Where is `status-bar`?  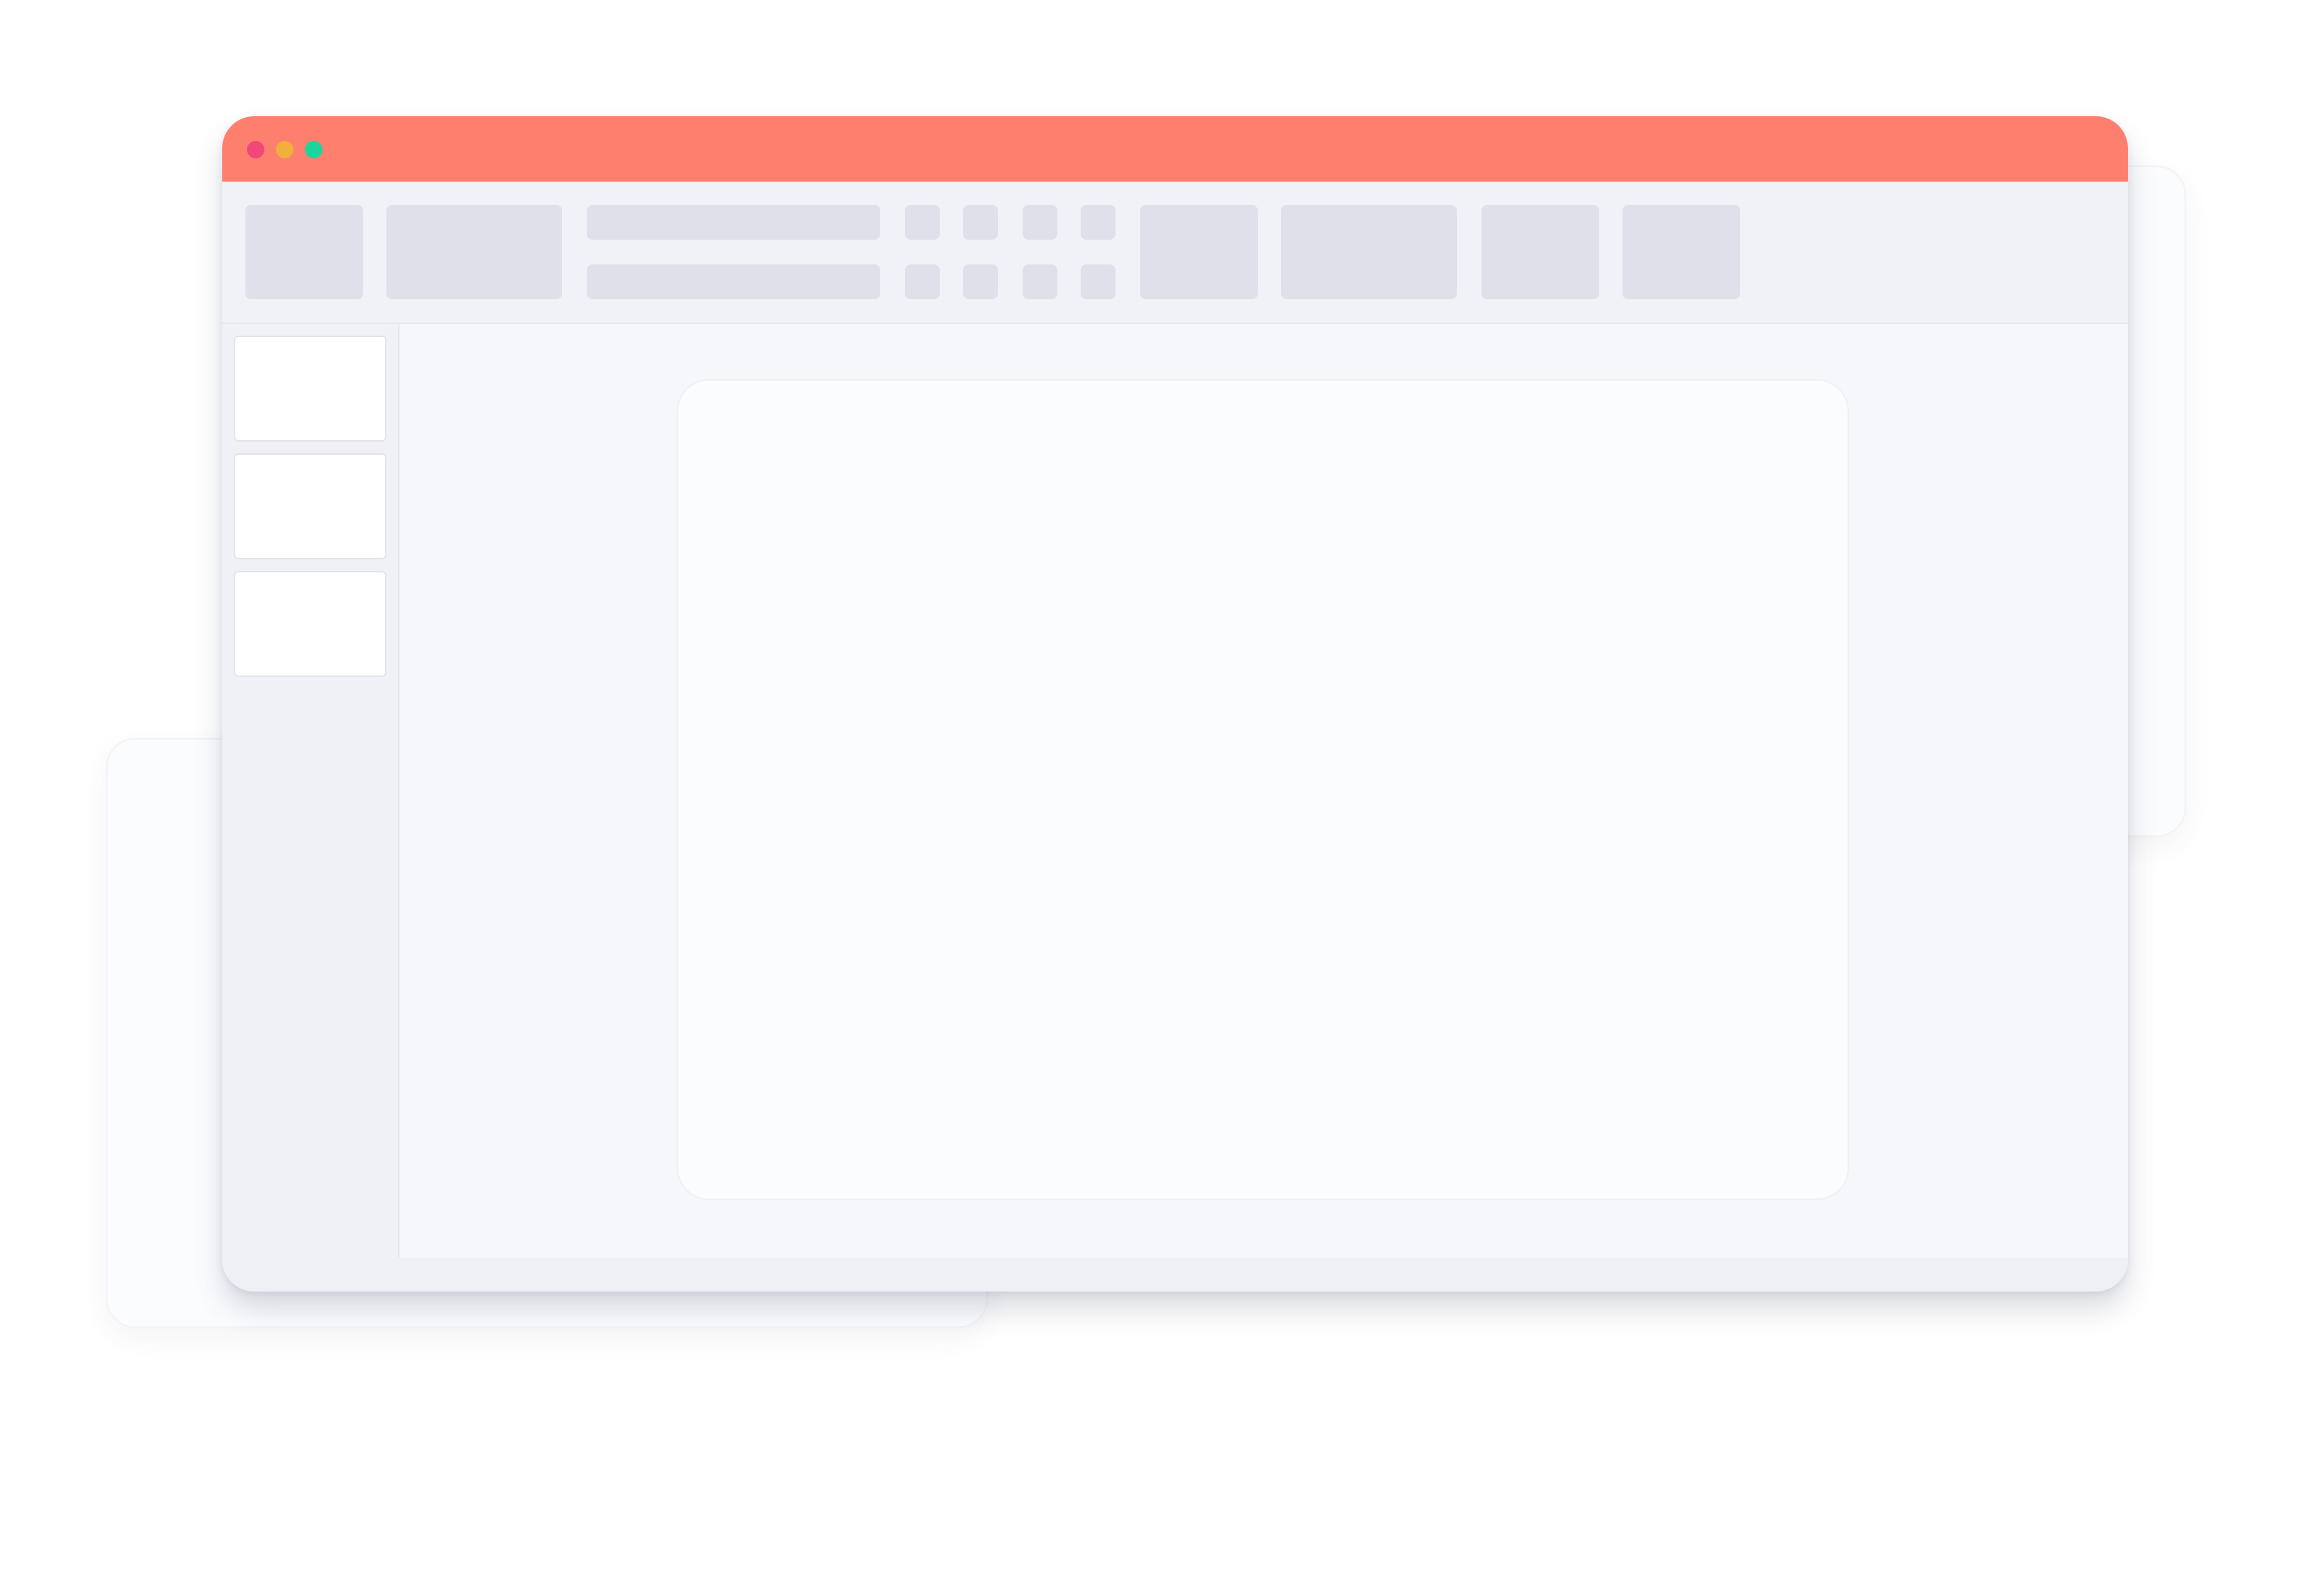
status-bar is located at coordinates (1175, 1275).